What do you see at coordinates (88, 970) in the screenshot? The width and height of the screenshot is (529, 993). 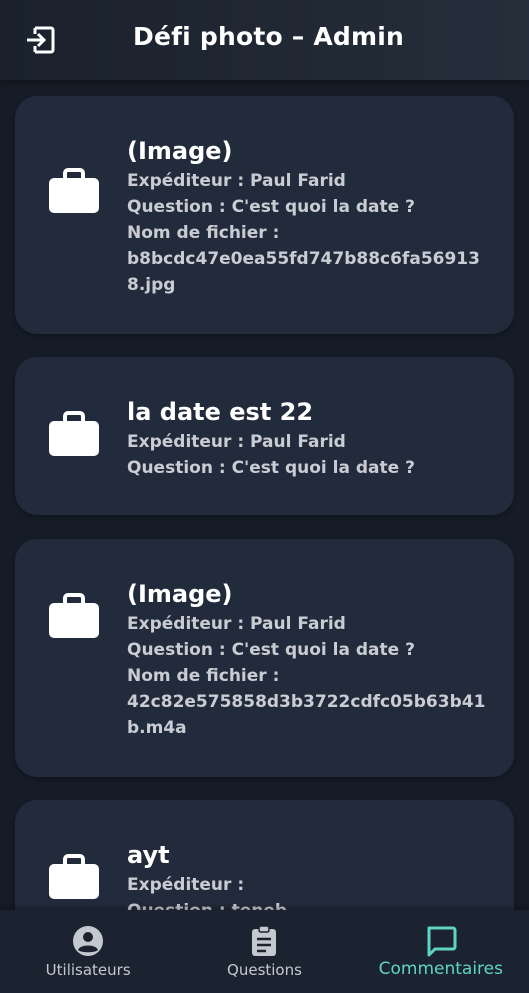 I see `nav-label: Utilisateurs` at bounding box center [88, 970].